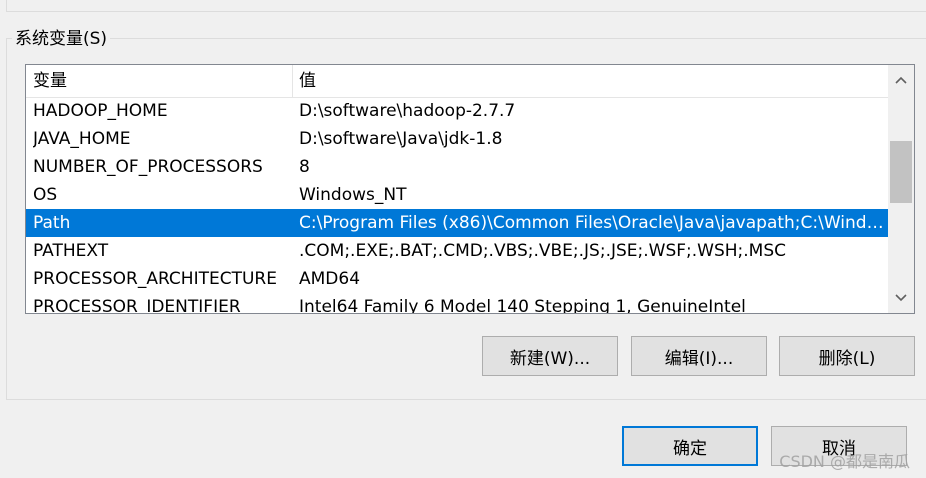  Describe the element at coordinates (353, 195) in the screenshot. I see `variable-value: Windows_NT` at that location.